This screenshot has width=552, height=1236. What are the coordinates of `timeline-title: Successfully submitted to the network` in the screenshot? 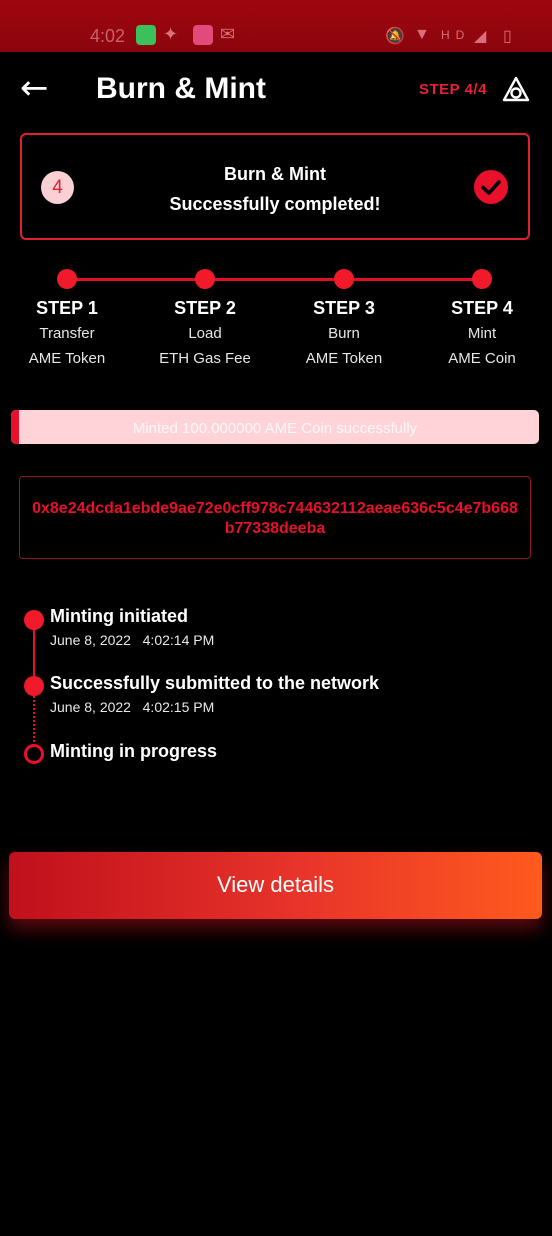 It's located at (215, 683).